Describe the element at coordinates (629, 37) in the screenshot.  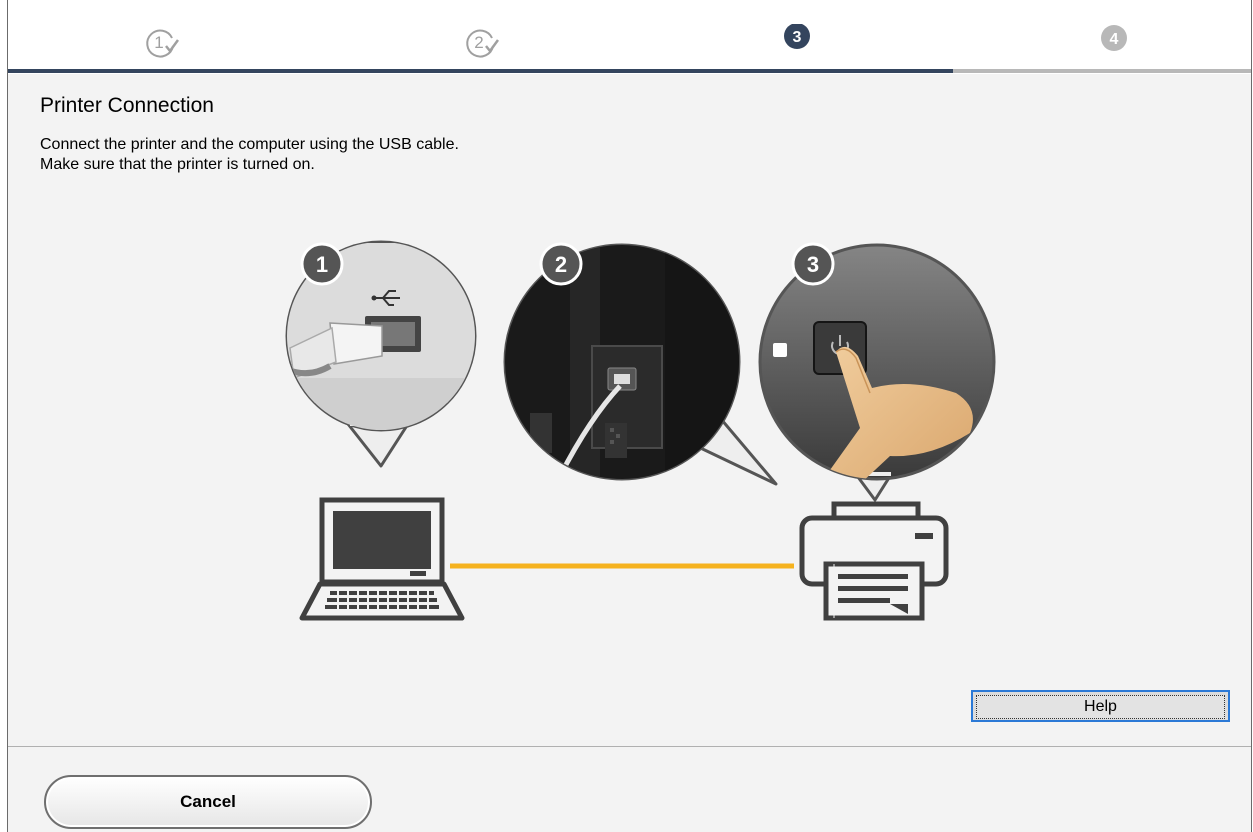
I see `step-indicator-bar: 1 2 3 4` at that location.